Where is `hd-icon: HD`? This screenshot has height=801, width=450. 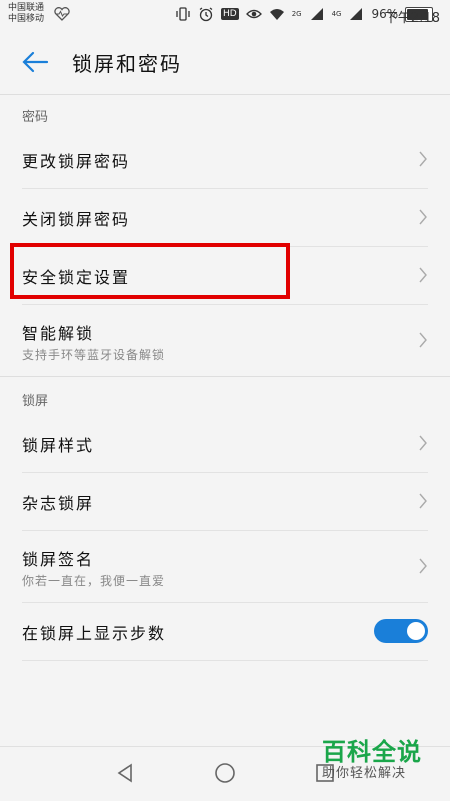 hd-icon: HD is located at coordinates (230, 14).